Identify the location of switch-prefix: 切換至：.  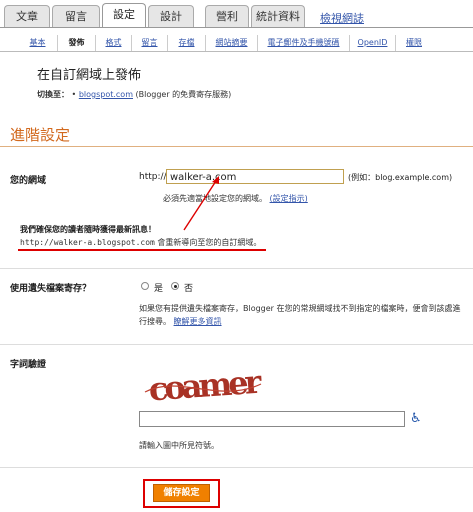
(53, 94).